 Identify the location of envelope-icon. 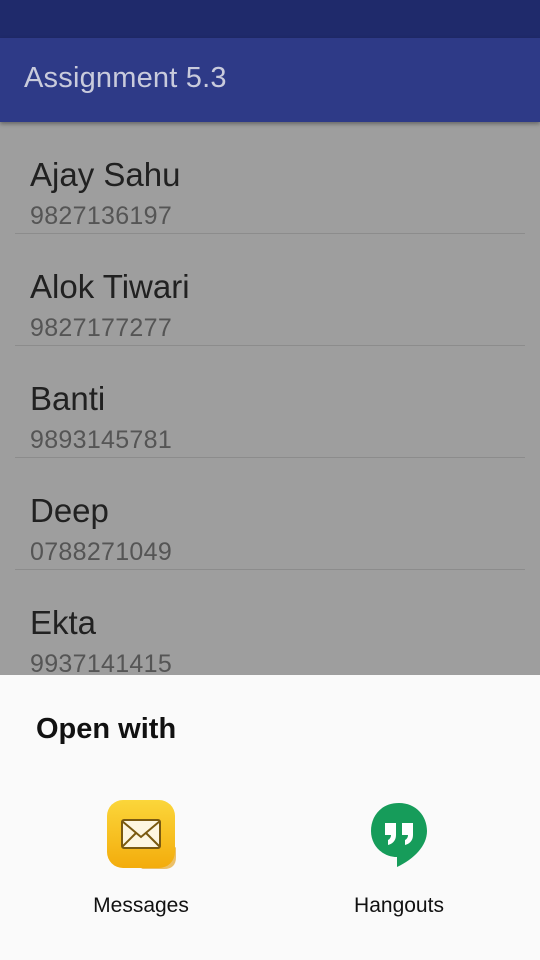
(141, 834).